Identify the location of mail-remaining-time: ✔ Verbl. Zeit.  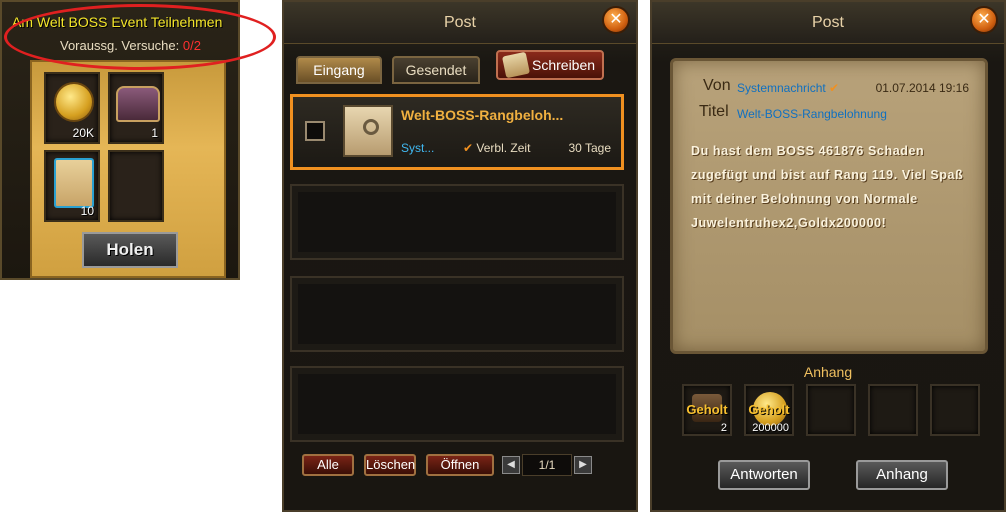
(496, 148).